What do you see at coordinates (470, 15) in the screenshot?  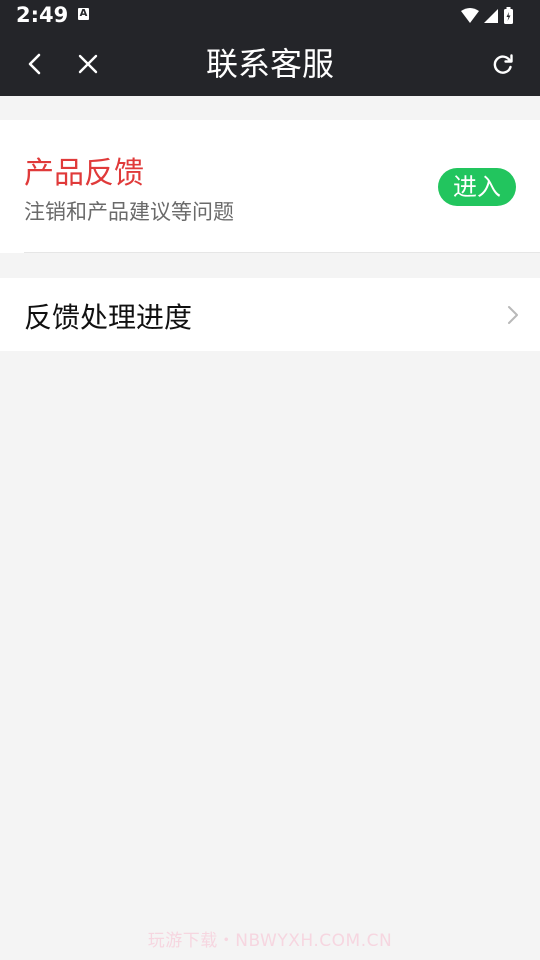 I see `wifi-icon` at bounding box center [470, 15].